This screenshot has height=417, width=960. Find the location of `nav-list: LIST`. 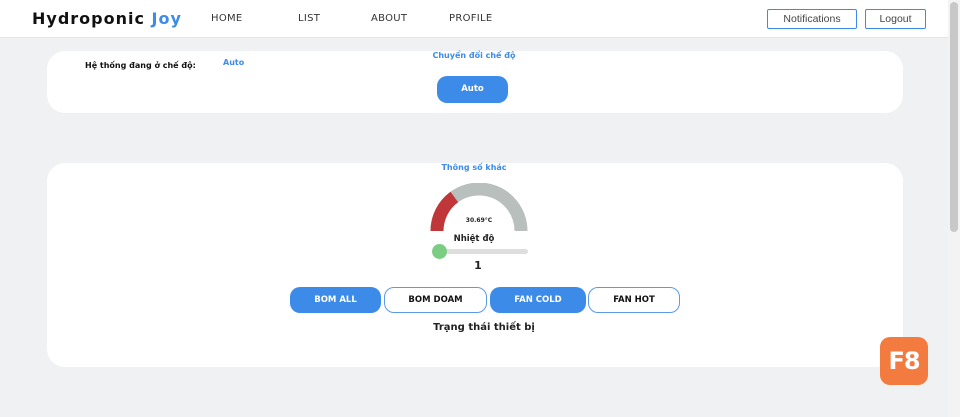

nav-list: LIST is located at coordinates (309, 18).